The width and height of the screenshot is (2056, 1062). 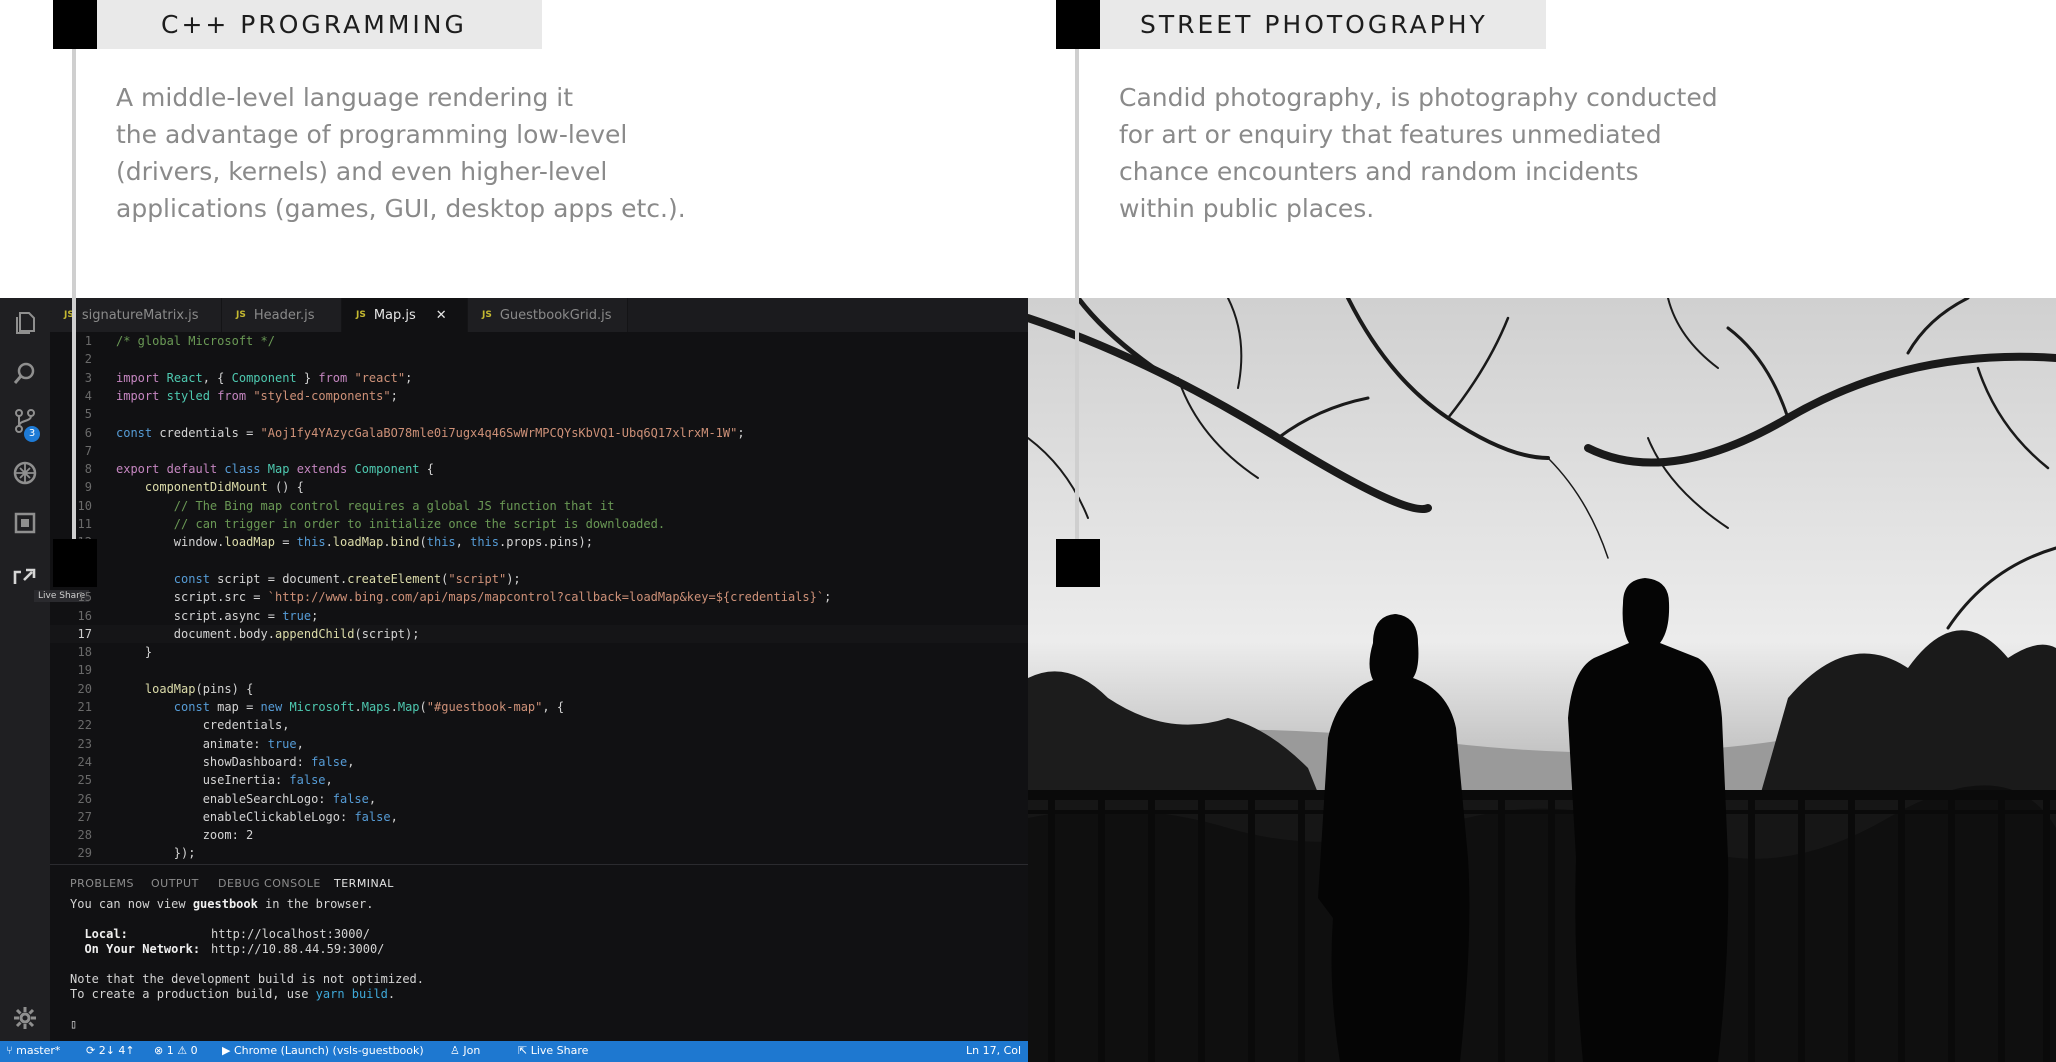 What do you see at coordinates (32, 434) in the screenshot?
I see `source-control-badge: 3` at bounding box center [32, 434].